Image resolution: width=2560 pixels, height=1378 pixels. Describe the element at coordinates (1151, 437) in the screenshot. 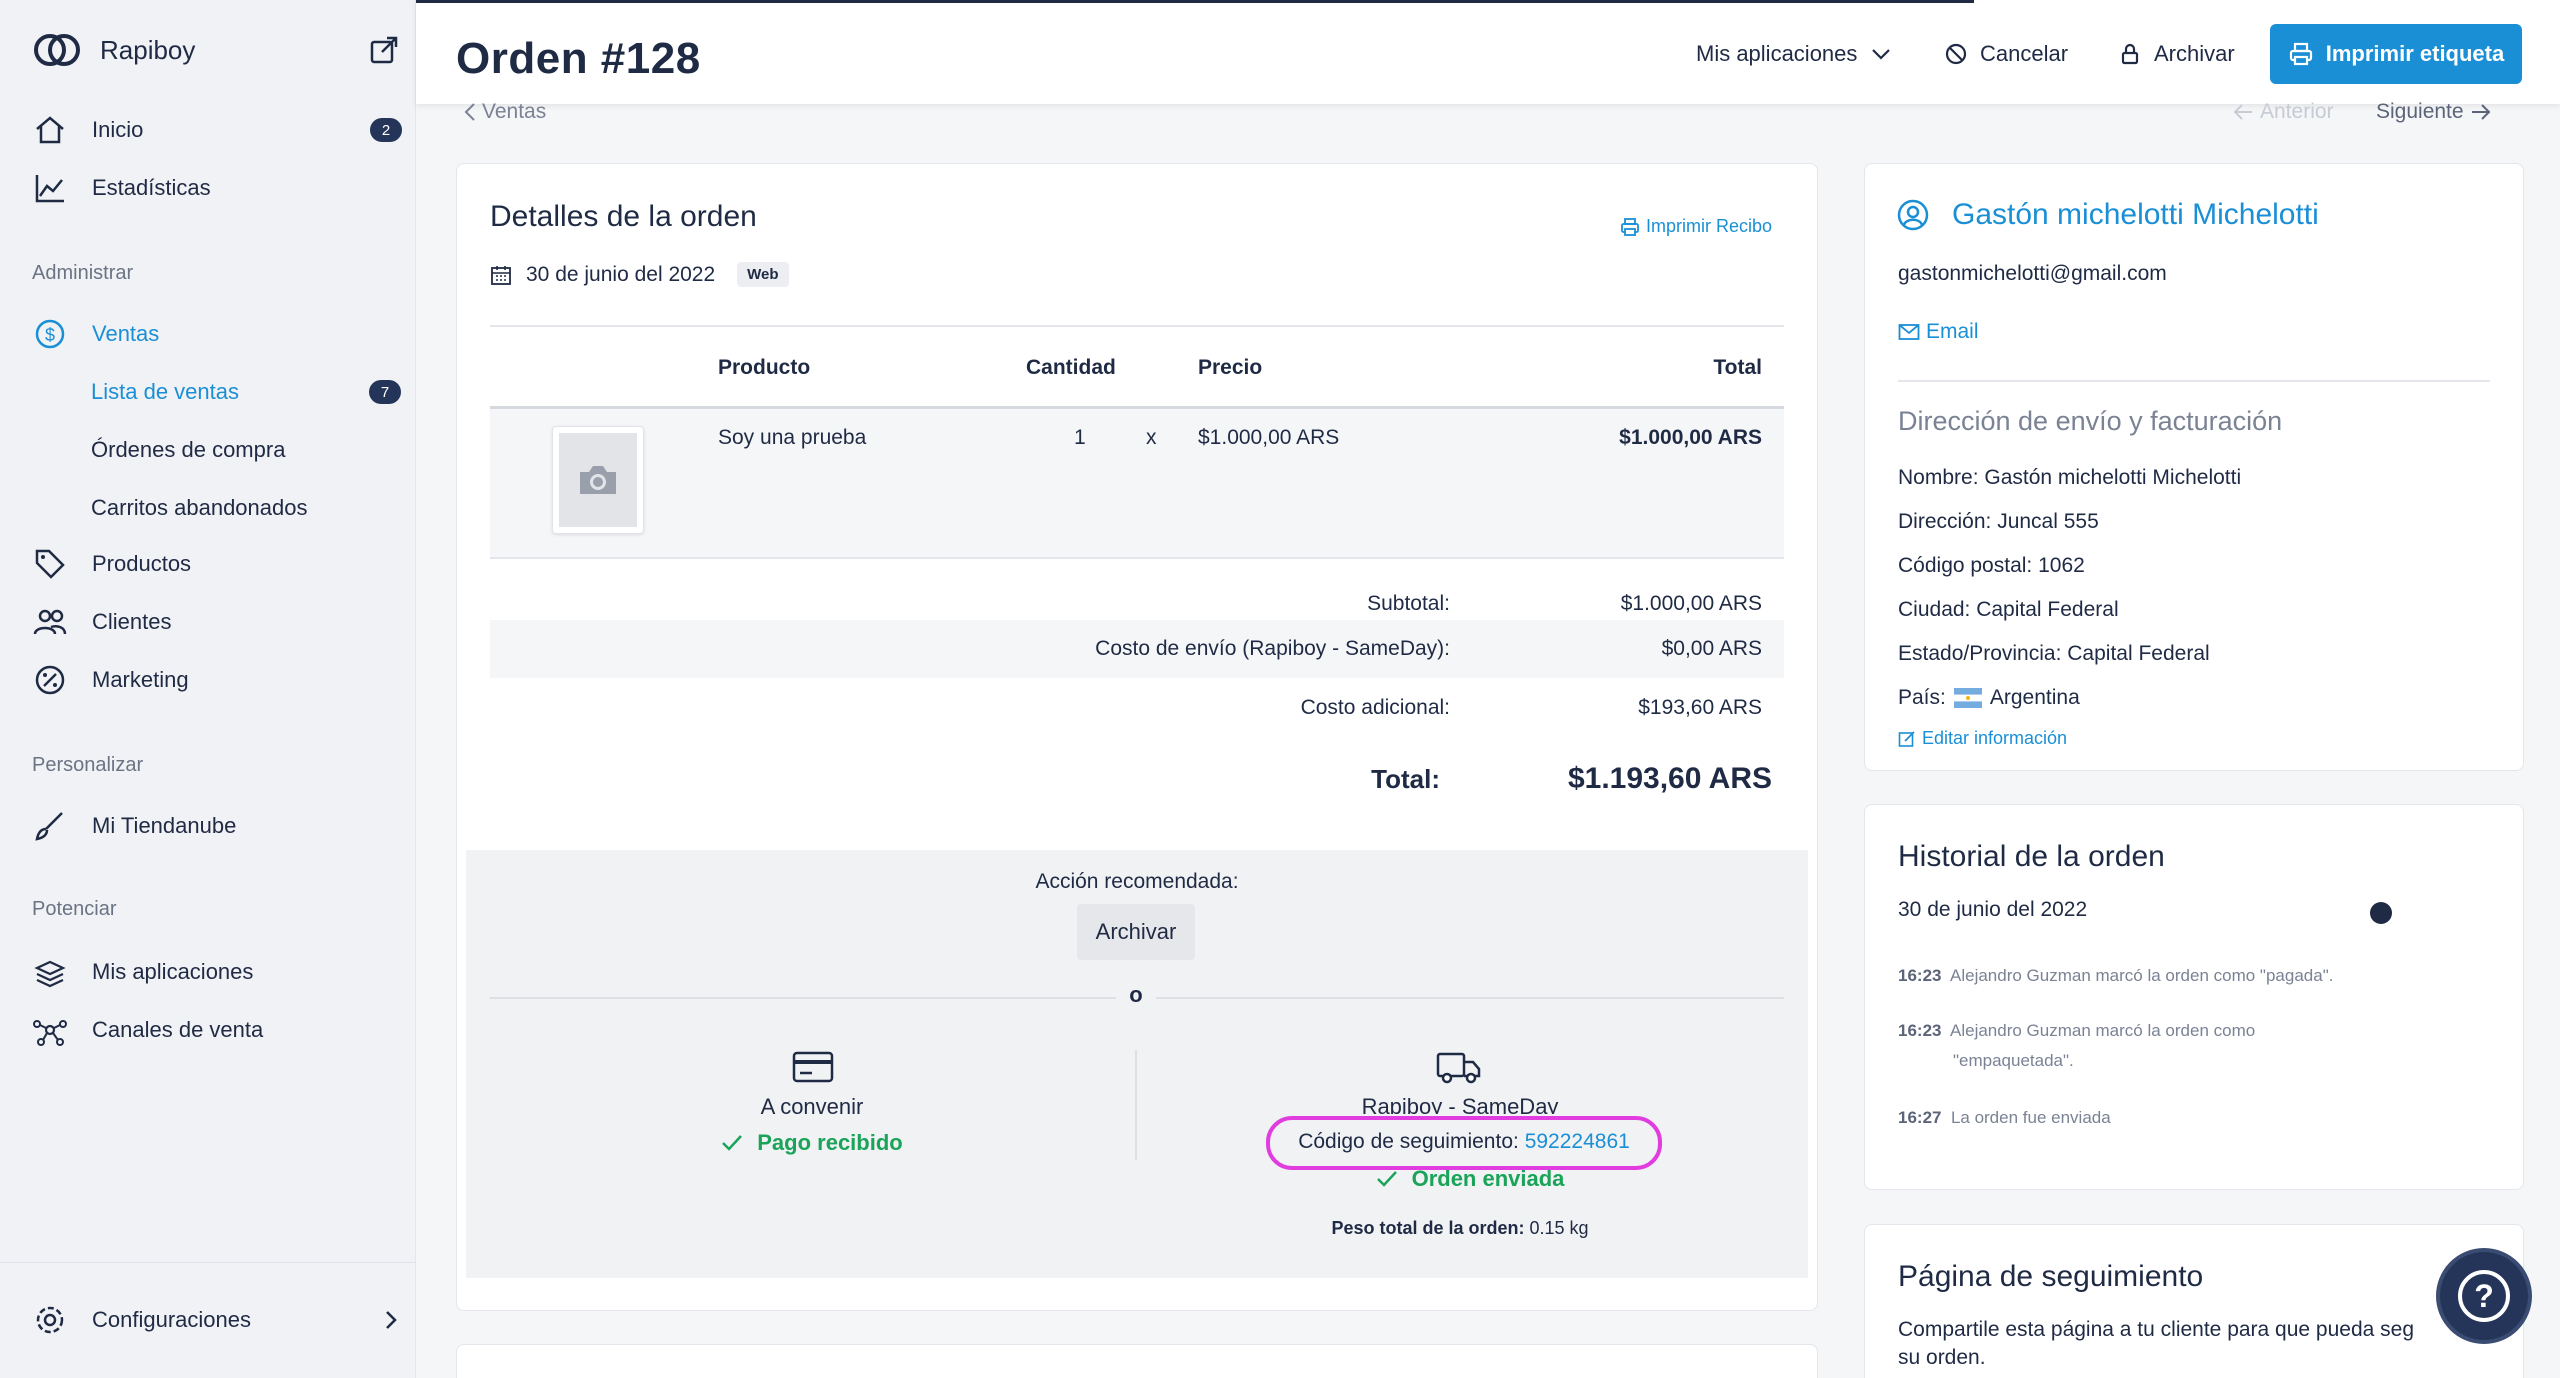

I see `qty-multiplier: x` at that location.